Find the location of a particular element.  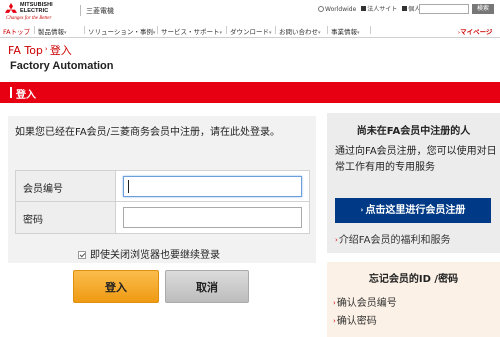

nav-item-label: 製品情報 is located at coordinates (51, 32).